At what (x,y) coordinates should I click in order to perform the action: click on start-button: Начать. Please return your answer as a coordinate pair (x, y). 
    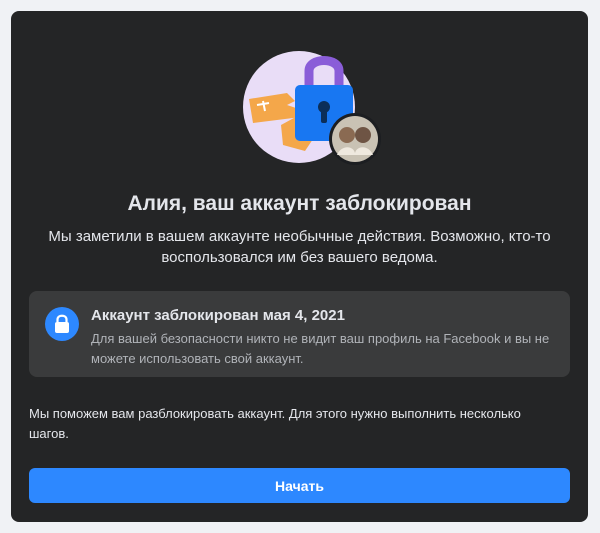
    Looking at the image, I should click on (299, 485).